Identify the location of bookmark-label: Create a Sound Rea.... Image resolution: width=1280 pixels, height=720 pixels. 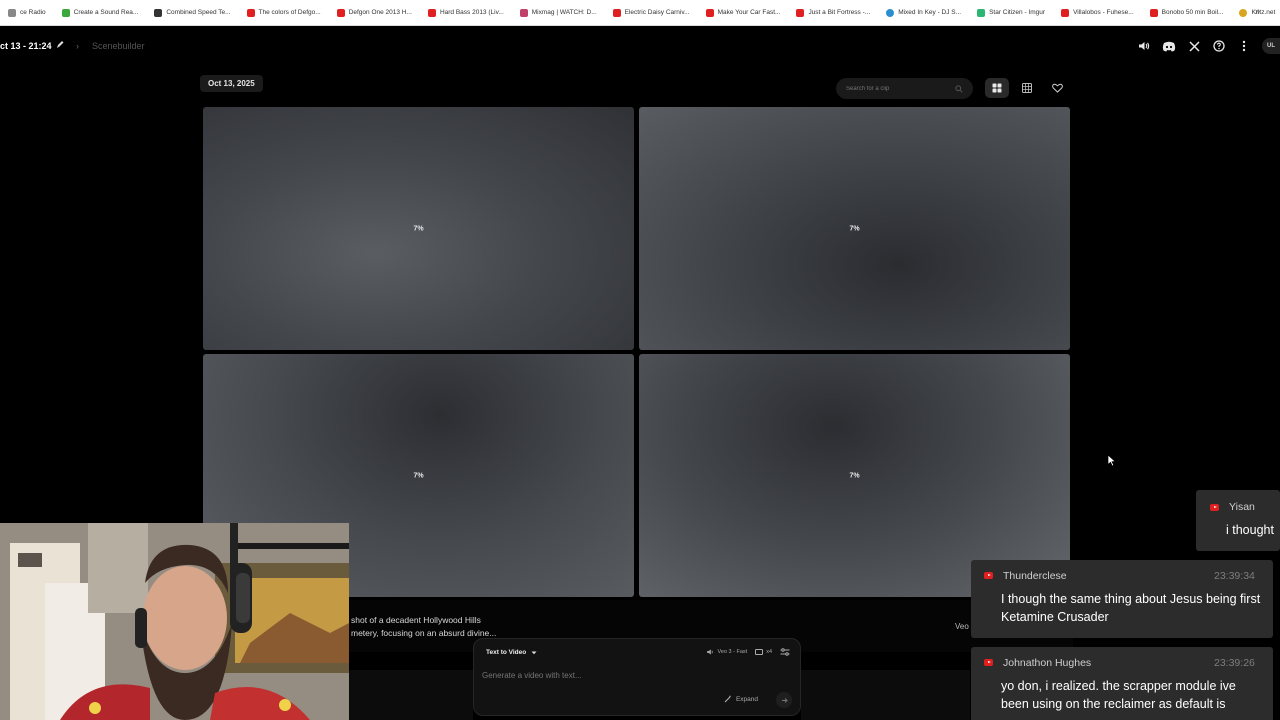
(106, 12).